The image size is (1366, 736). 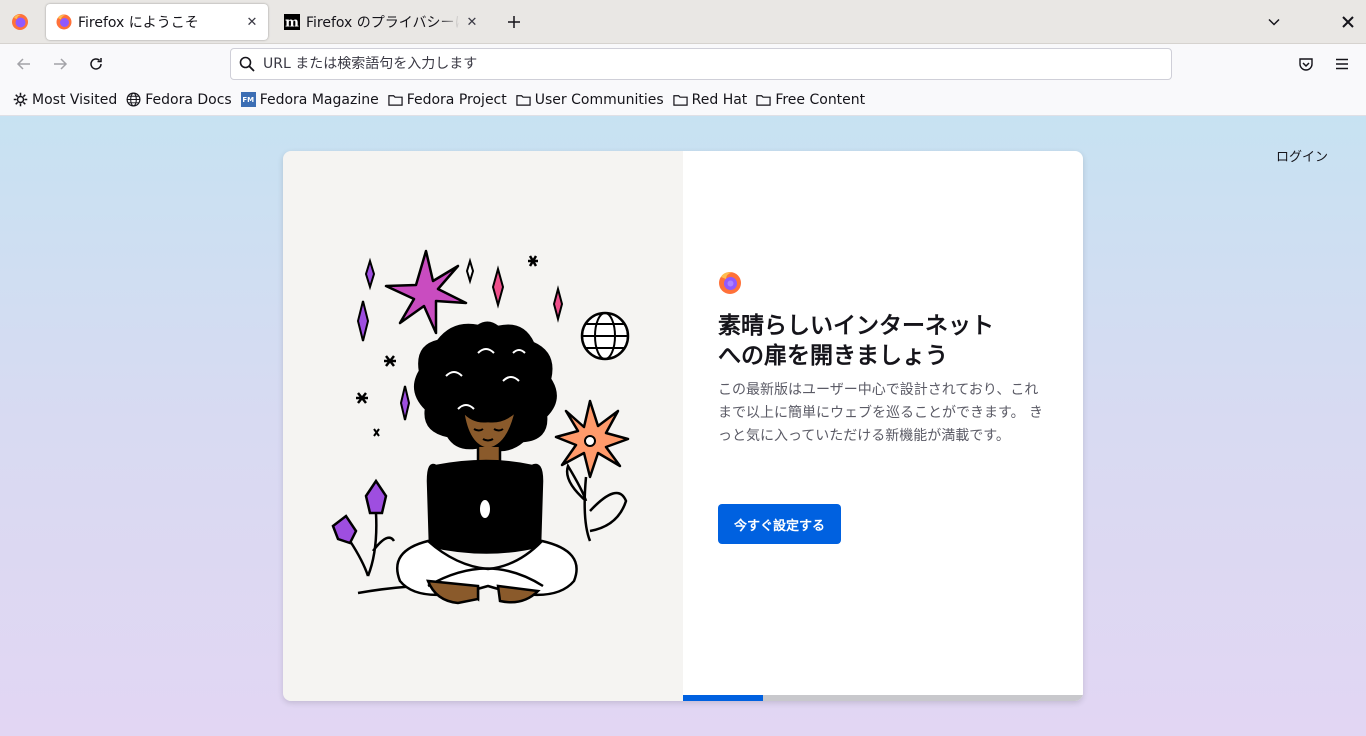 I want to click on reload-button, so click(x=96, y=64).